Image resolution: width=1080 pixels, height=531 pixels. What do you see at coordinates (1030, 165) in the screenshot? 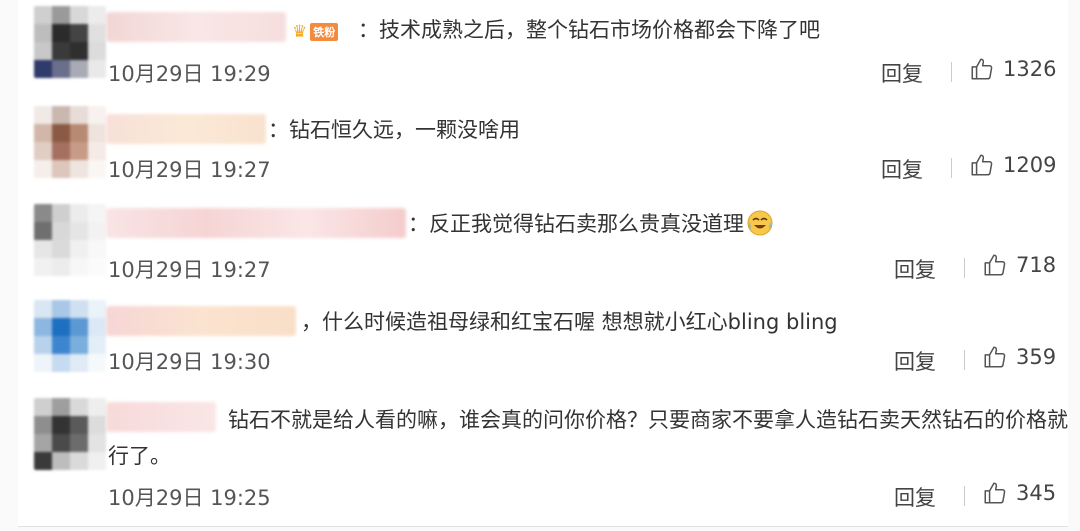
I see `like-count: 1209` at bounding box center [1030, 165].